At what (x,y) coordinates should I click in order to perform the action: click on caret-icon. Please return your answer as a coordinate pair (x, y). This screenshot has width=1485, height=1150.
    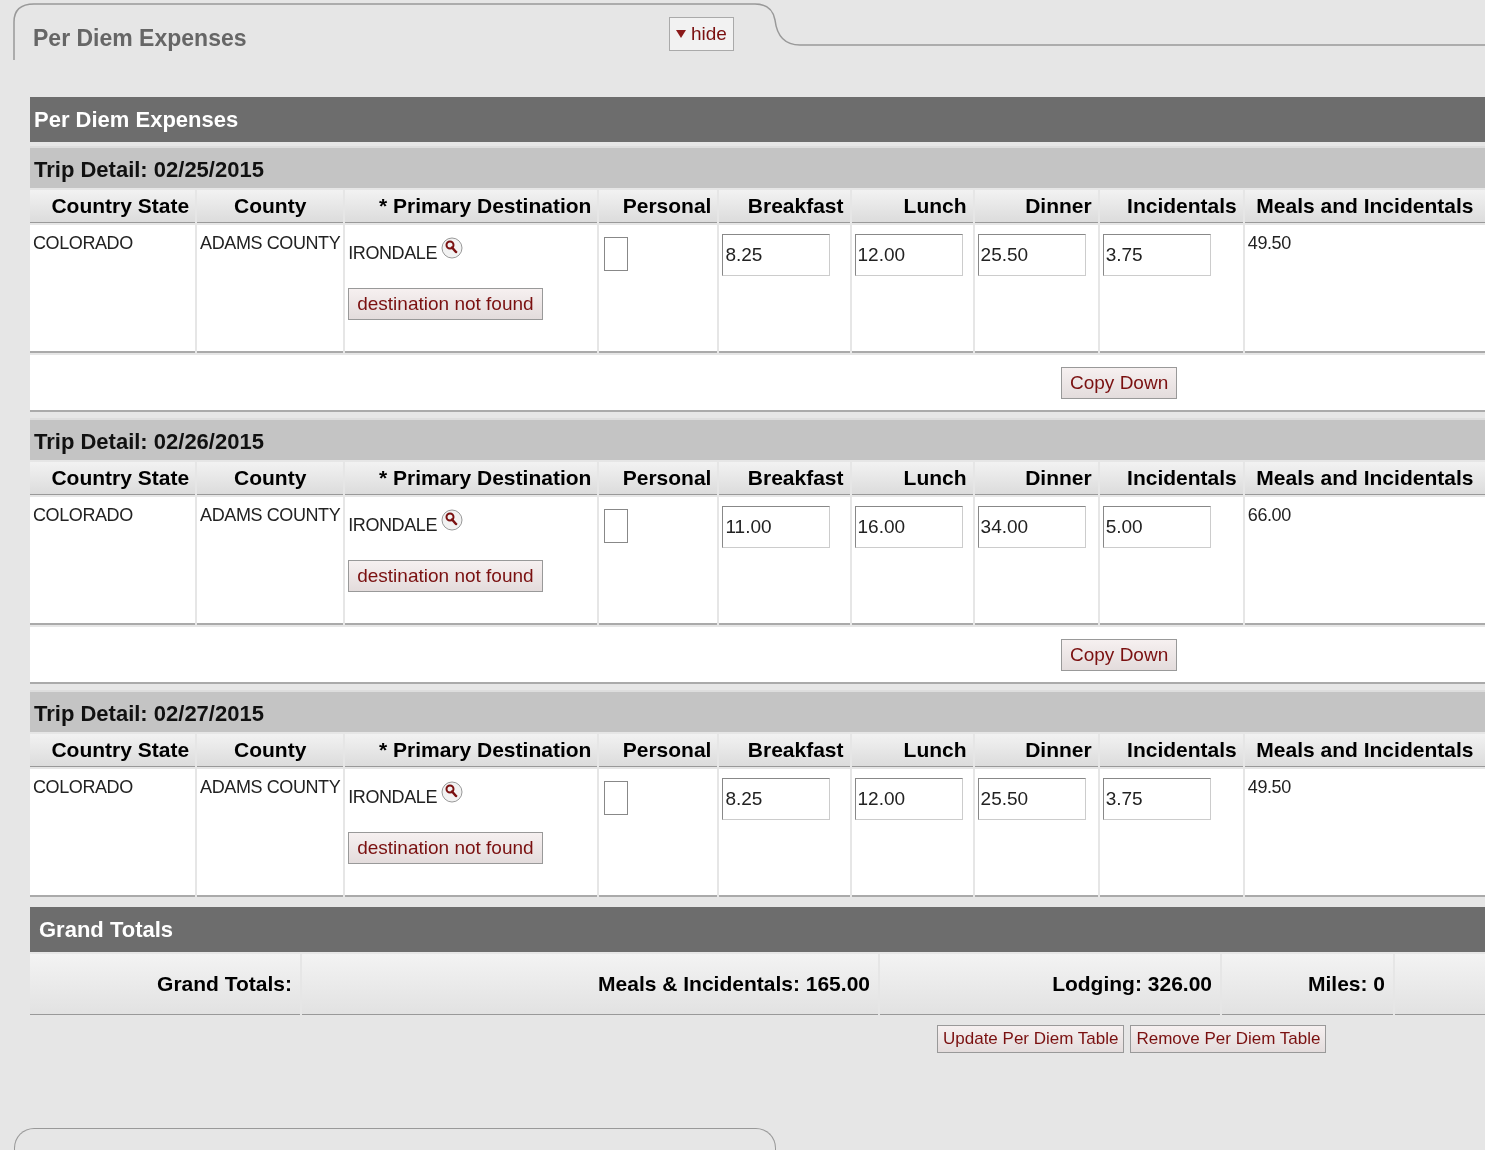
    Looking at the image, I should click on (681, 34).